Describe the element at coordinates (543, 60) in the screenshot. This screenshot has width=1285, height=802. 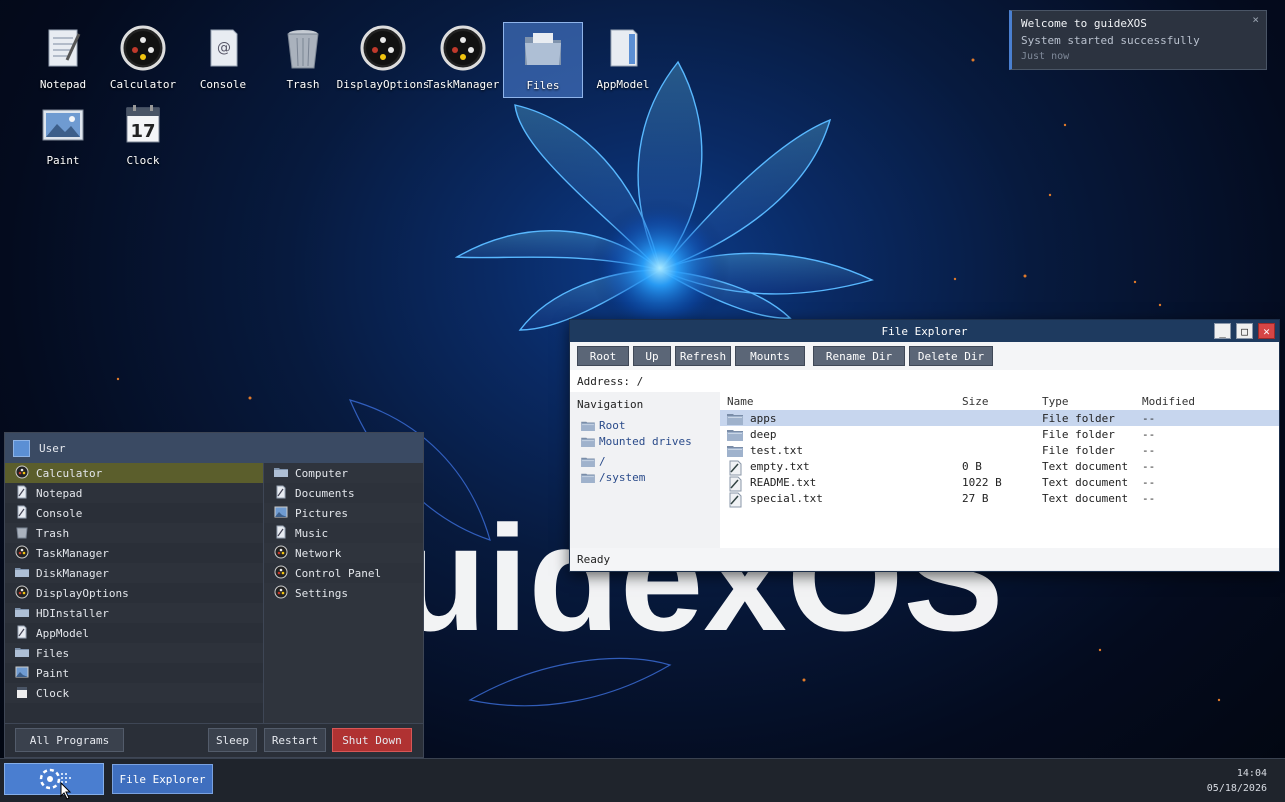
I see `desktop-icon-files: Files` at that location.